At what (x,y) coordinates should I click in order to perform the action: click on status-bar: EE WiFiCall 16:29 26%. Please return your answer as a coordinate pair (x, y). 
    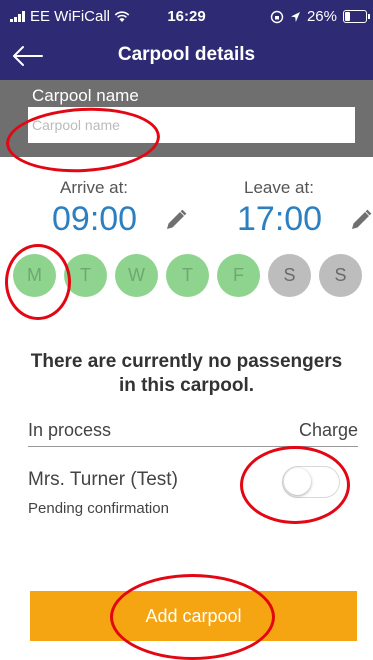
    Looking at the image, I should click on (186, 16).